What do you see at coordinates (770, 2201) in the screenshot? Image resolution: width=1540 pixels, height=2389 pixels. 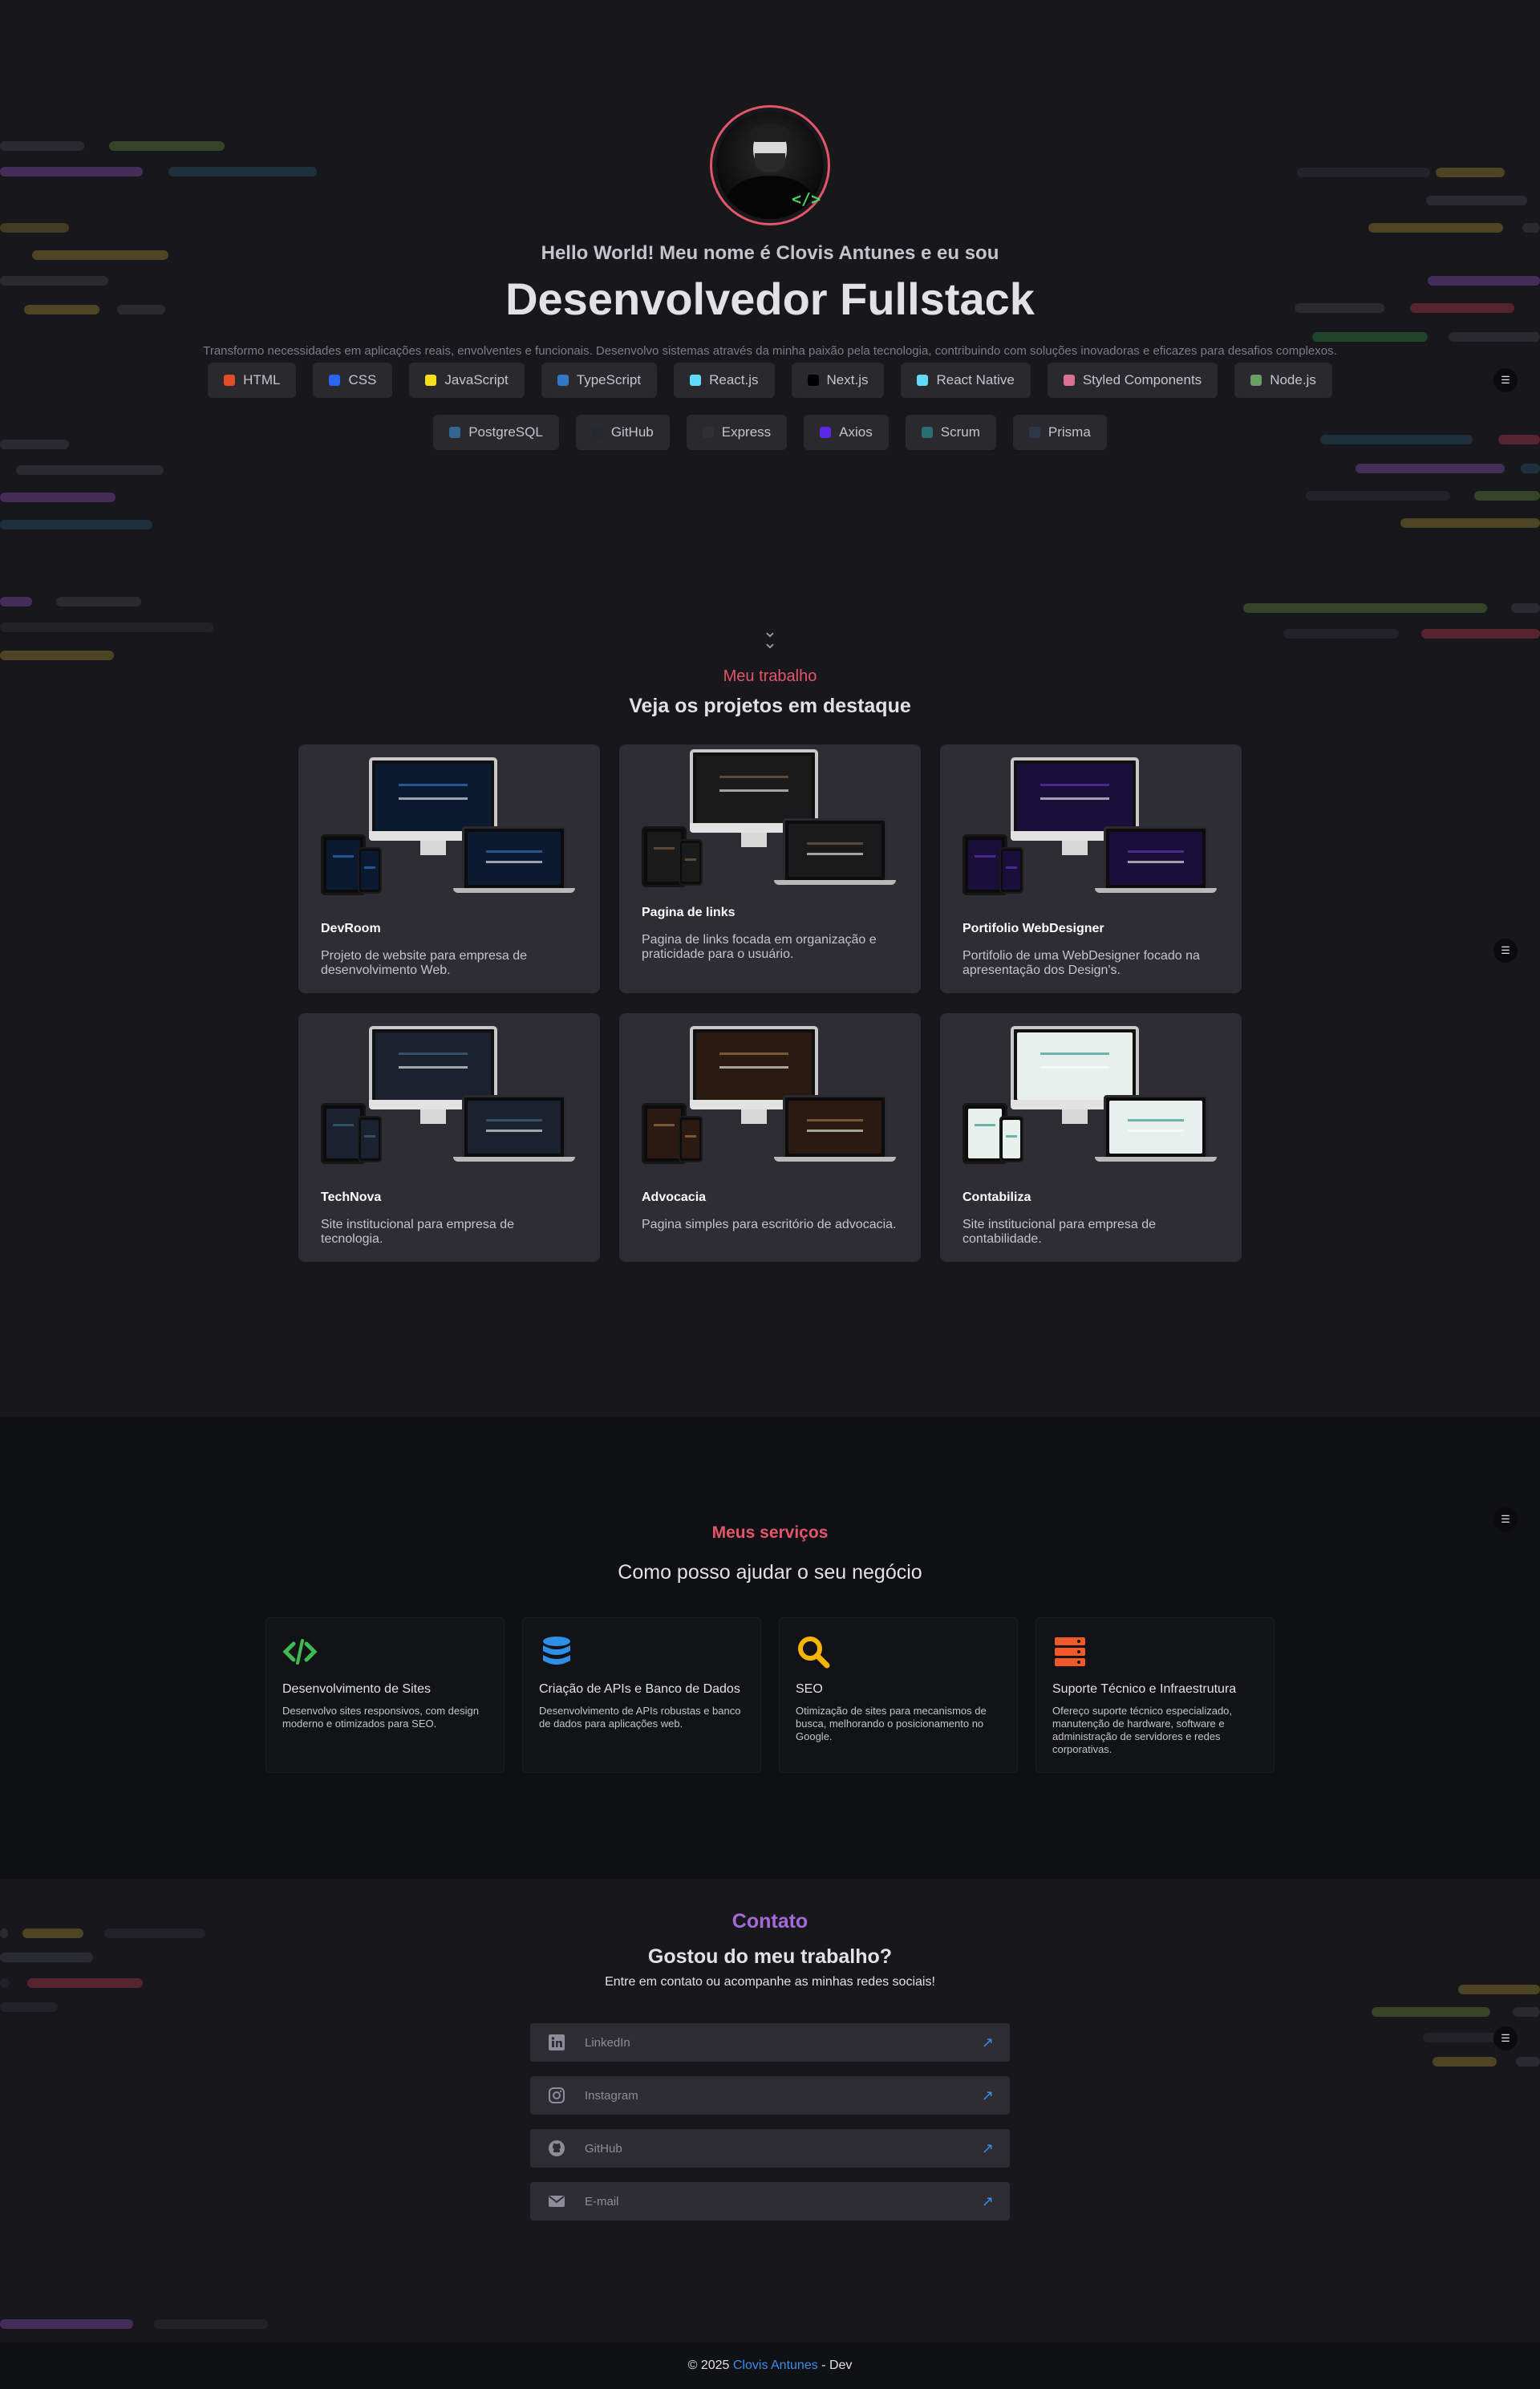 I see `contact-link-e-mail: E-mail ↗` at bounding box center [770, 2201].